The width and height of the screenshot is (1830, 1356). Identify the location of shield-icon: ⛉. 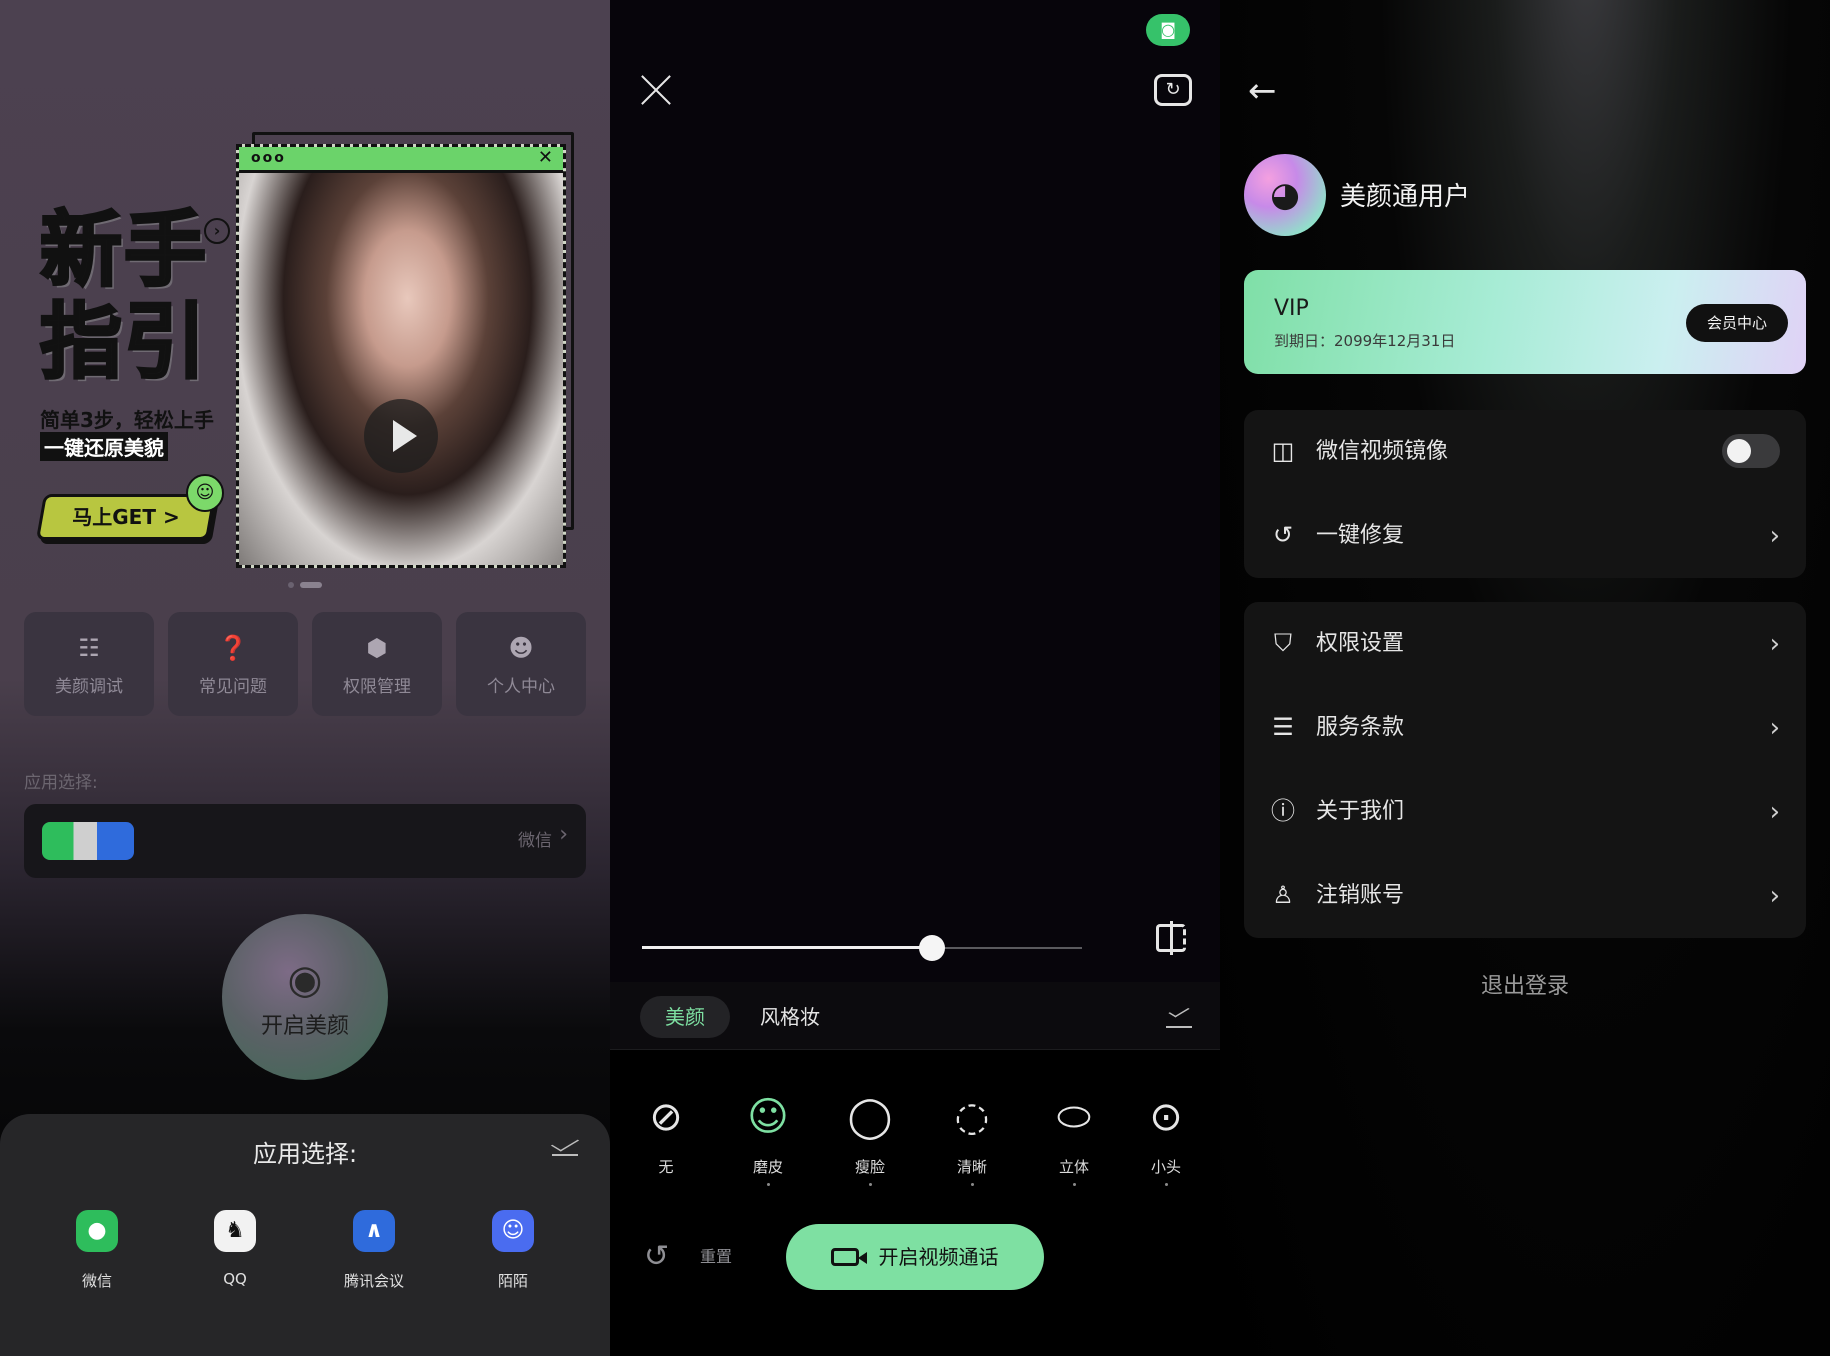
(1283, 643).